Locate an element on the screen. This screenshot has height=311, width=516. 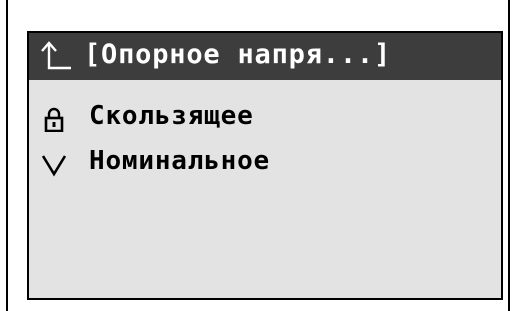
back-up-arrow-icon is located at coordinates (55, 56).